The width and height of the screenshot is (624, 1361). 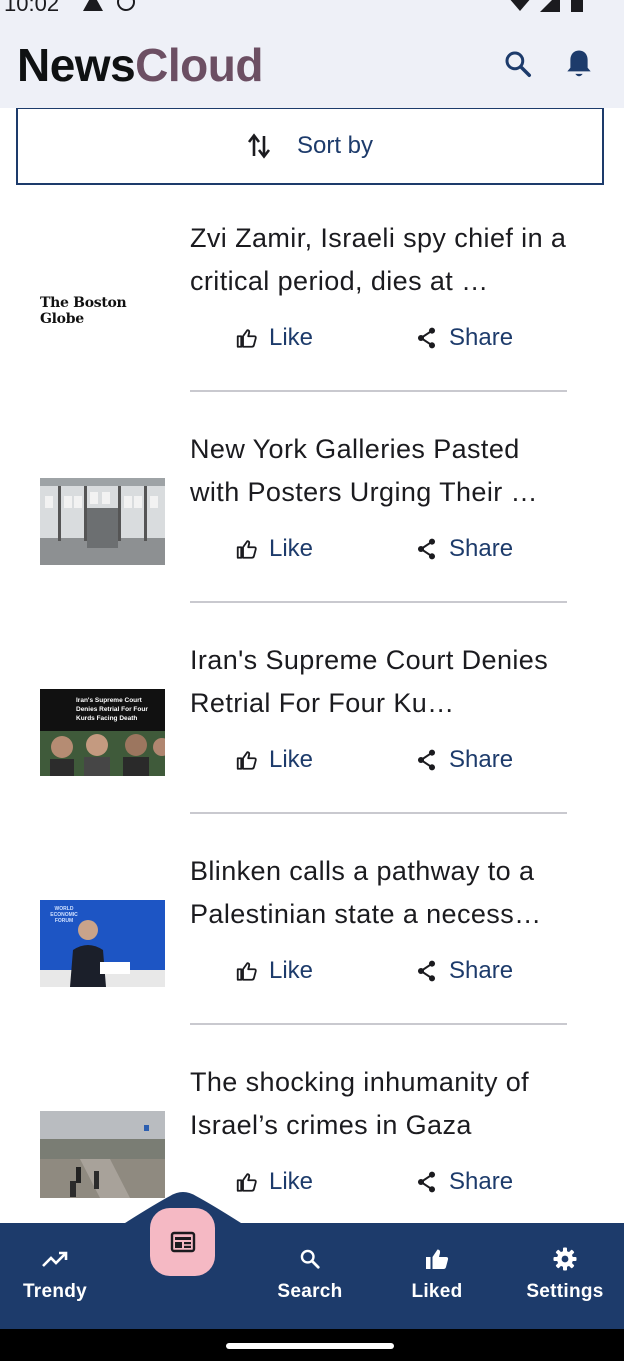 I want to click on gaza-street-image, so click(x=102, y=1154).